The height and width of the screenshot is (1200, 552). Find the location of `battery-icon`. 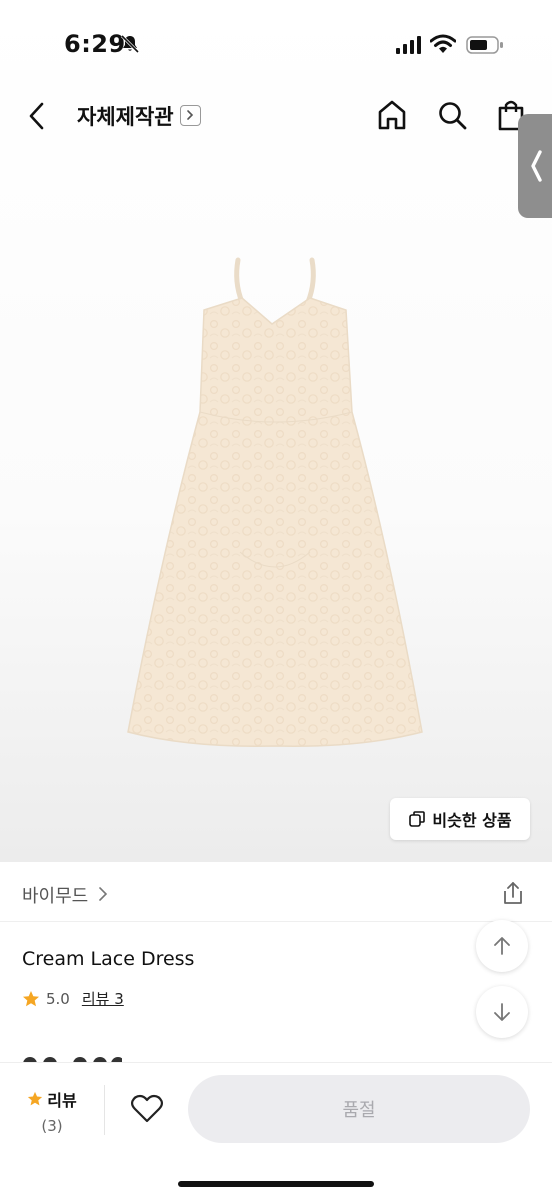

battery-icon is located at coordinates (485, 47).